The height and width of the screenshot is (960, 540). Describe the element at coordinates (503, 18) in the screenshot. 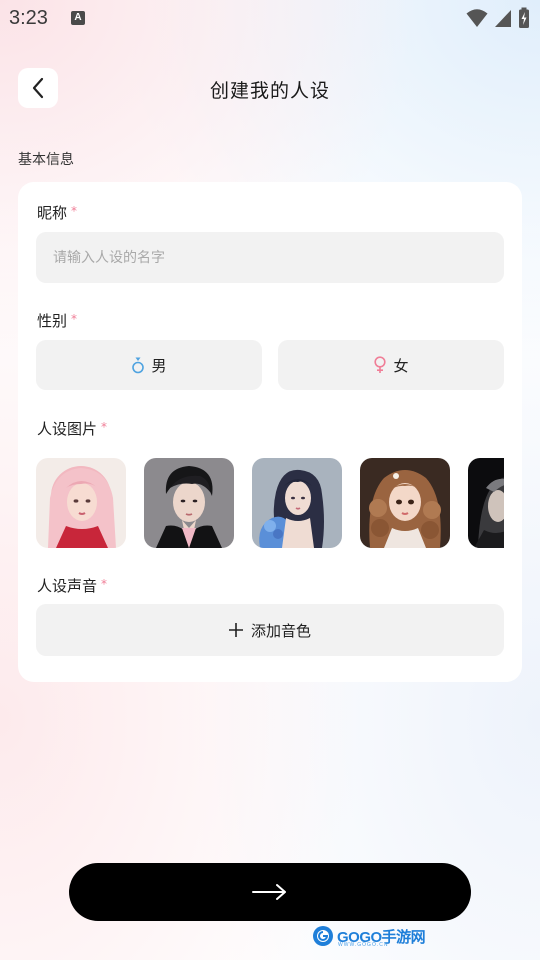

I see `signal-icon` at that location.